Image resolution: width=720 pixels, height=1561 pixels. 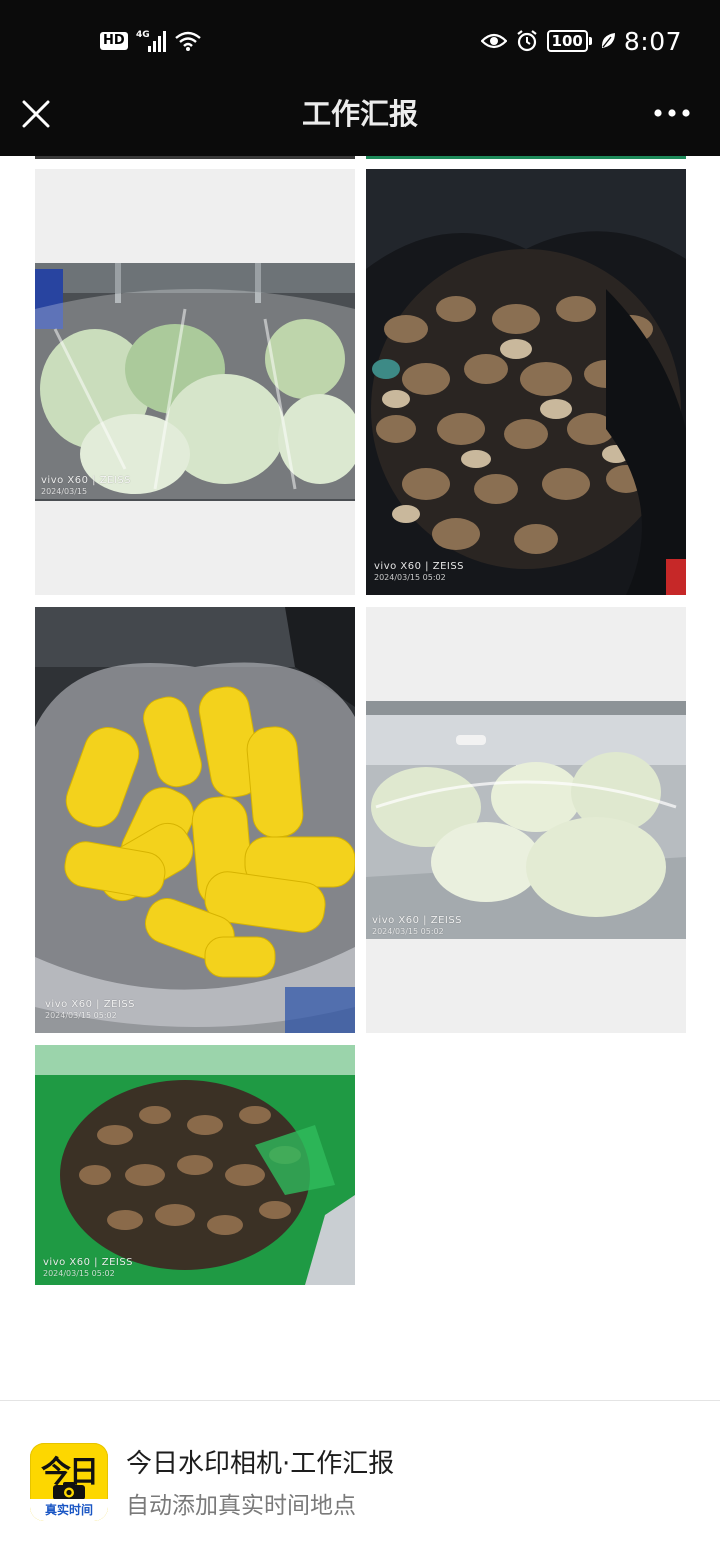 I want to click on battery-icon: 100, so click(x=569, y=41).